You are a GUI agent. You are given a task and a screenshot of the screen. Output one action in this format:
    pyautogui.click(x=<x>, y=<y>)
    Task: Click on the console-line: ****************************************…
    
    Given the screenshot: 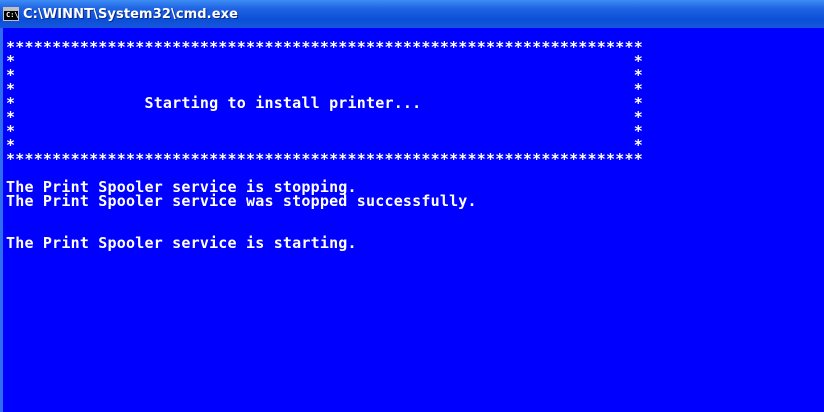 What is the action you would take?
    pyautogui.click(x=324, y=159)
    